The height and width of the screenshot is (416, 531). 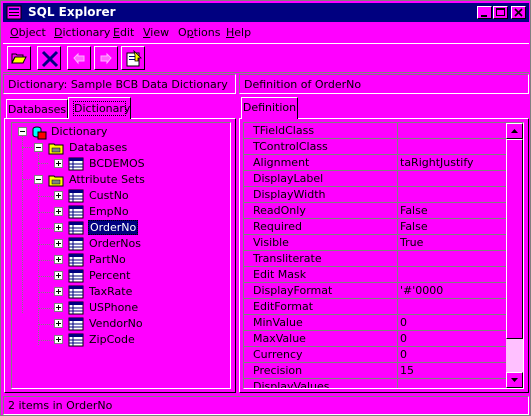 What do you see at coordinates (115, 243) in the screenshot?
I see `tree-label: OrderNos` at bounding box center [115, 243].